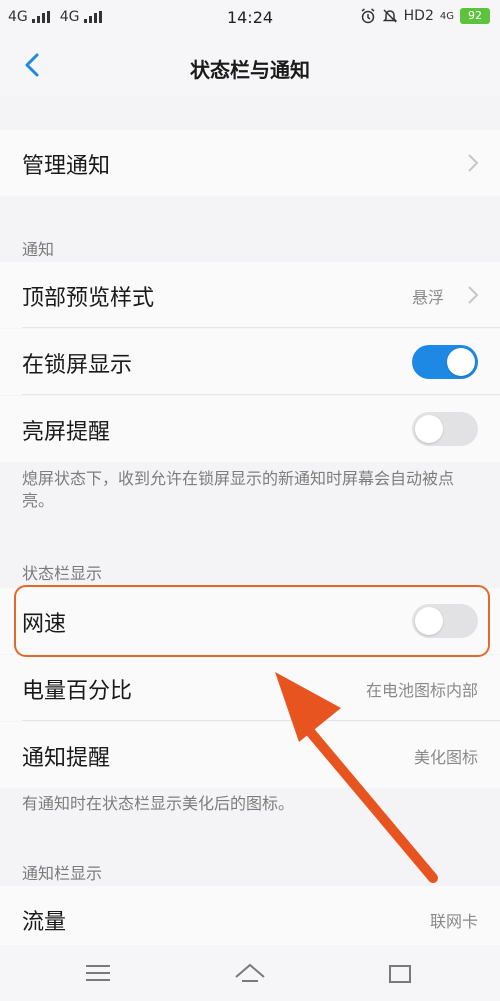 The image size is (500, 1001). Describe the element at coordinates (356, 777) in the screenshot. I see `arrow-annotation-icon` at that location.